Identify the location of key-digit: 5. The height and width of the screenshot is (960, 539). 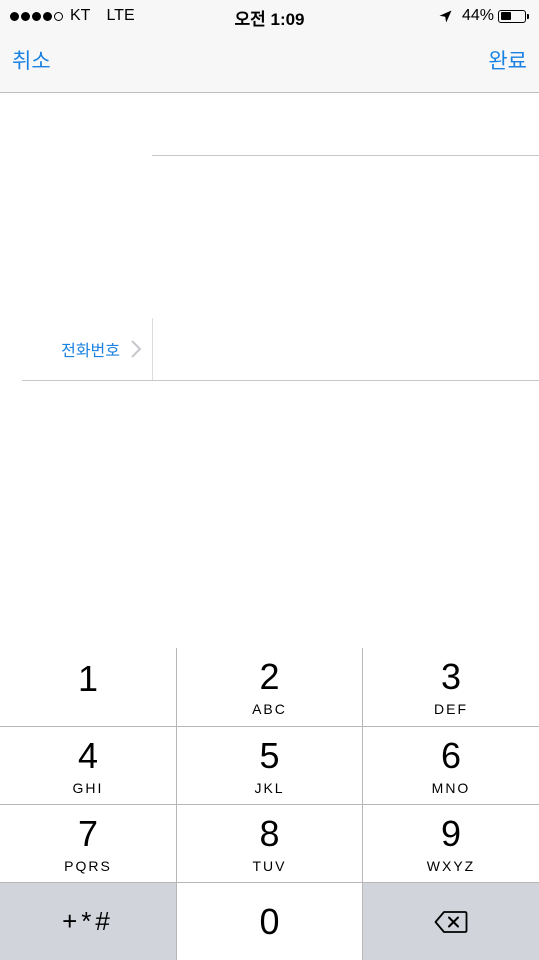
(269, 755).